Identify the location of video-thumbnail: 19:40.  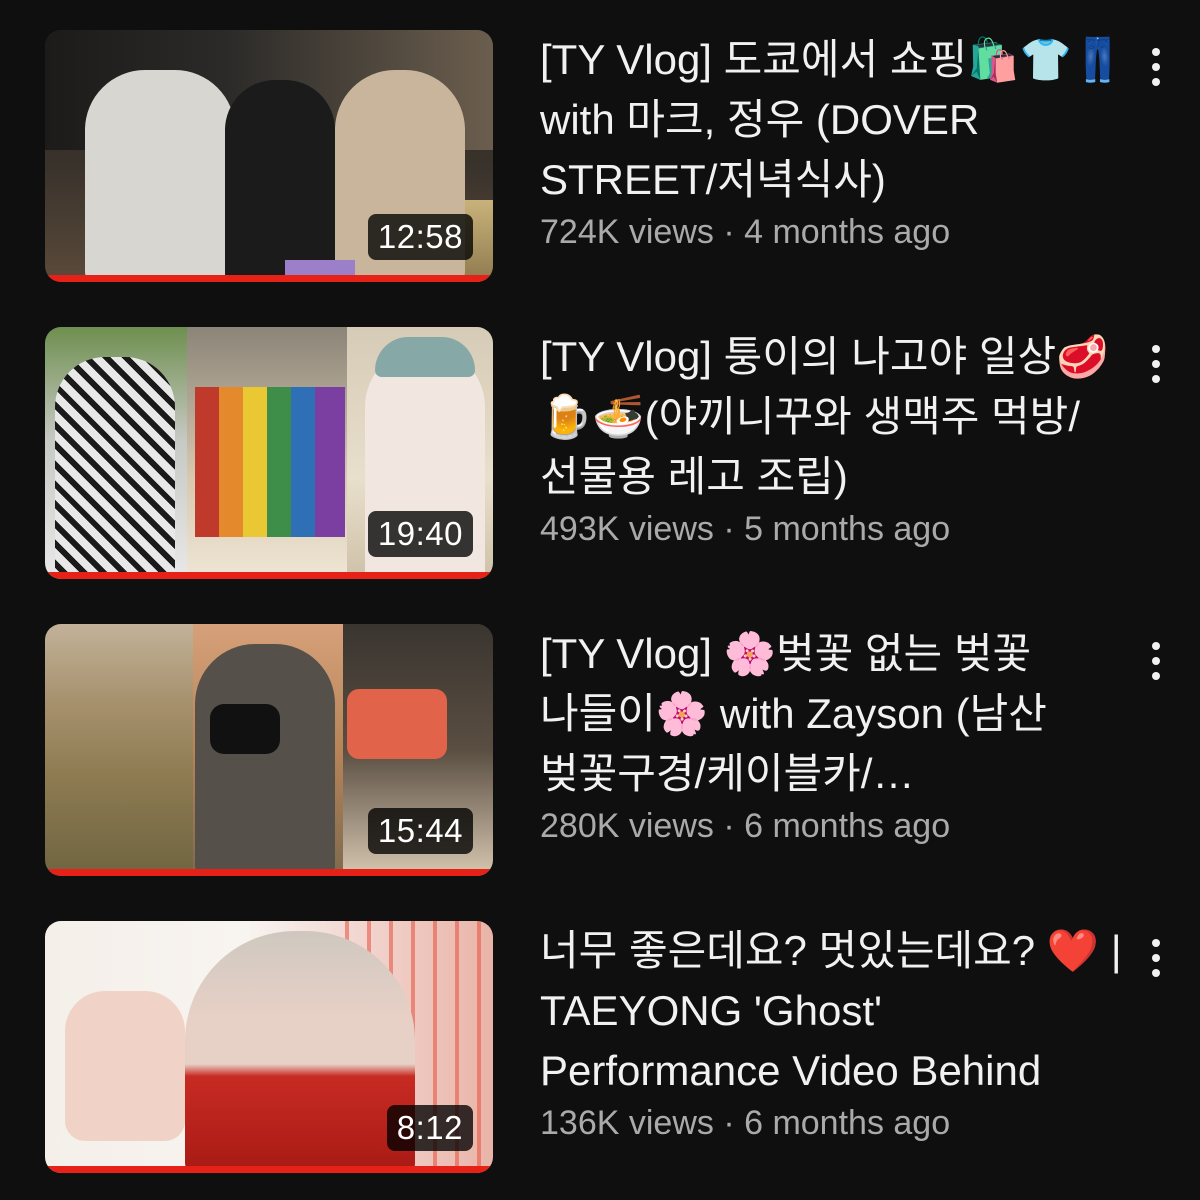
(269, 453).